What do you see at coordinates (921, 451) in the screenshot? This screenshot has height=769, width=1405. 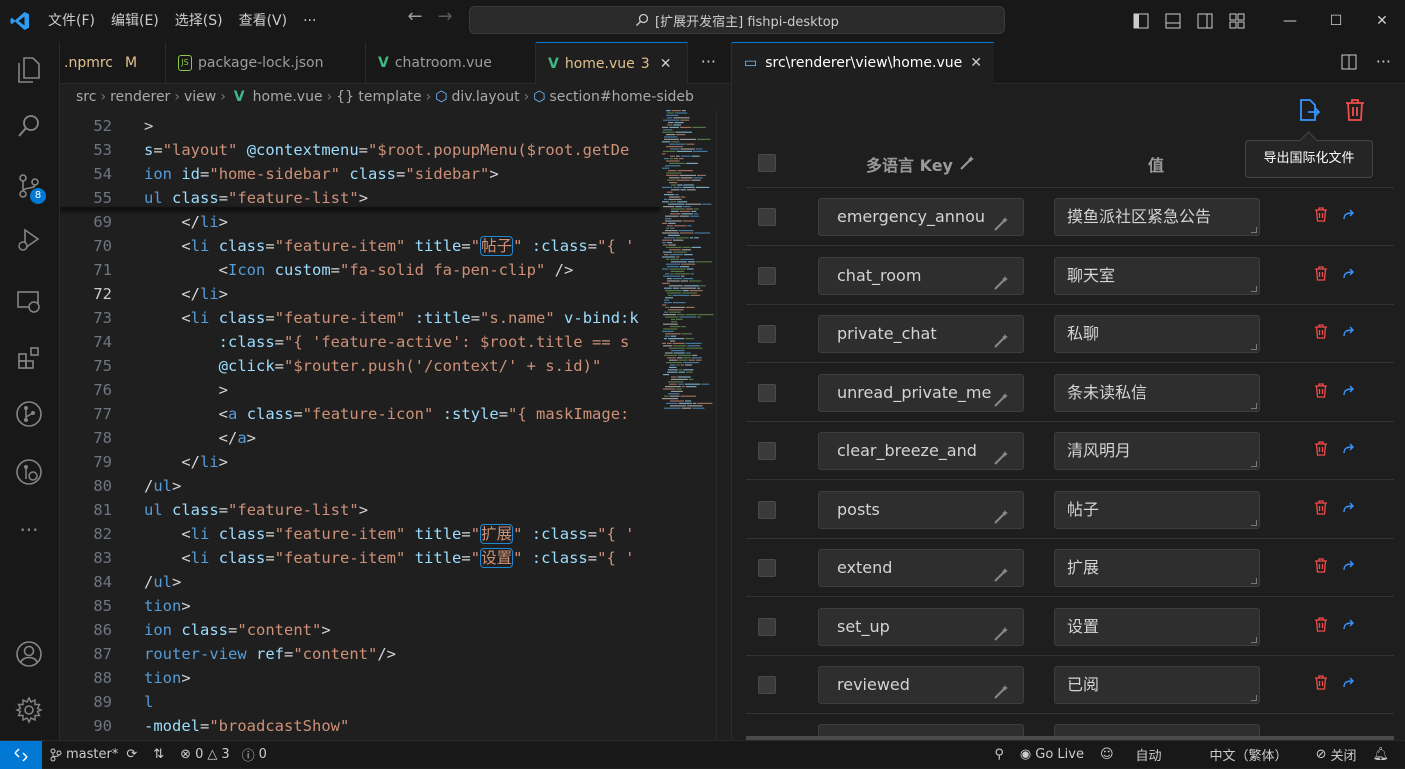 I see `key-input: clear_breeze_and` at bounding box center [921, 451].